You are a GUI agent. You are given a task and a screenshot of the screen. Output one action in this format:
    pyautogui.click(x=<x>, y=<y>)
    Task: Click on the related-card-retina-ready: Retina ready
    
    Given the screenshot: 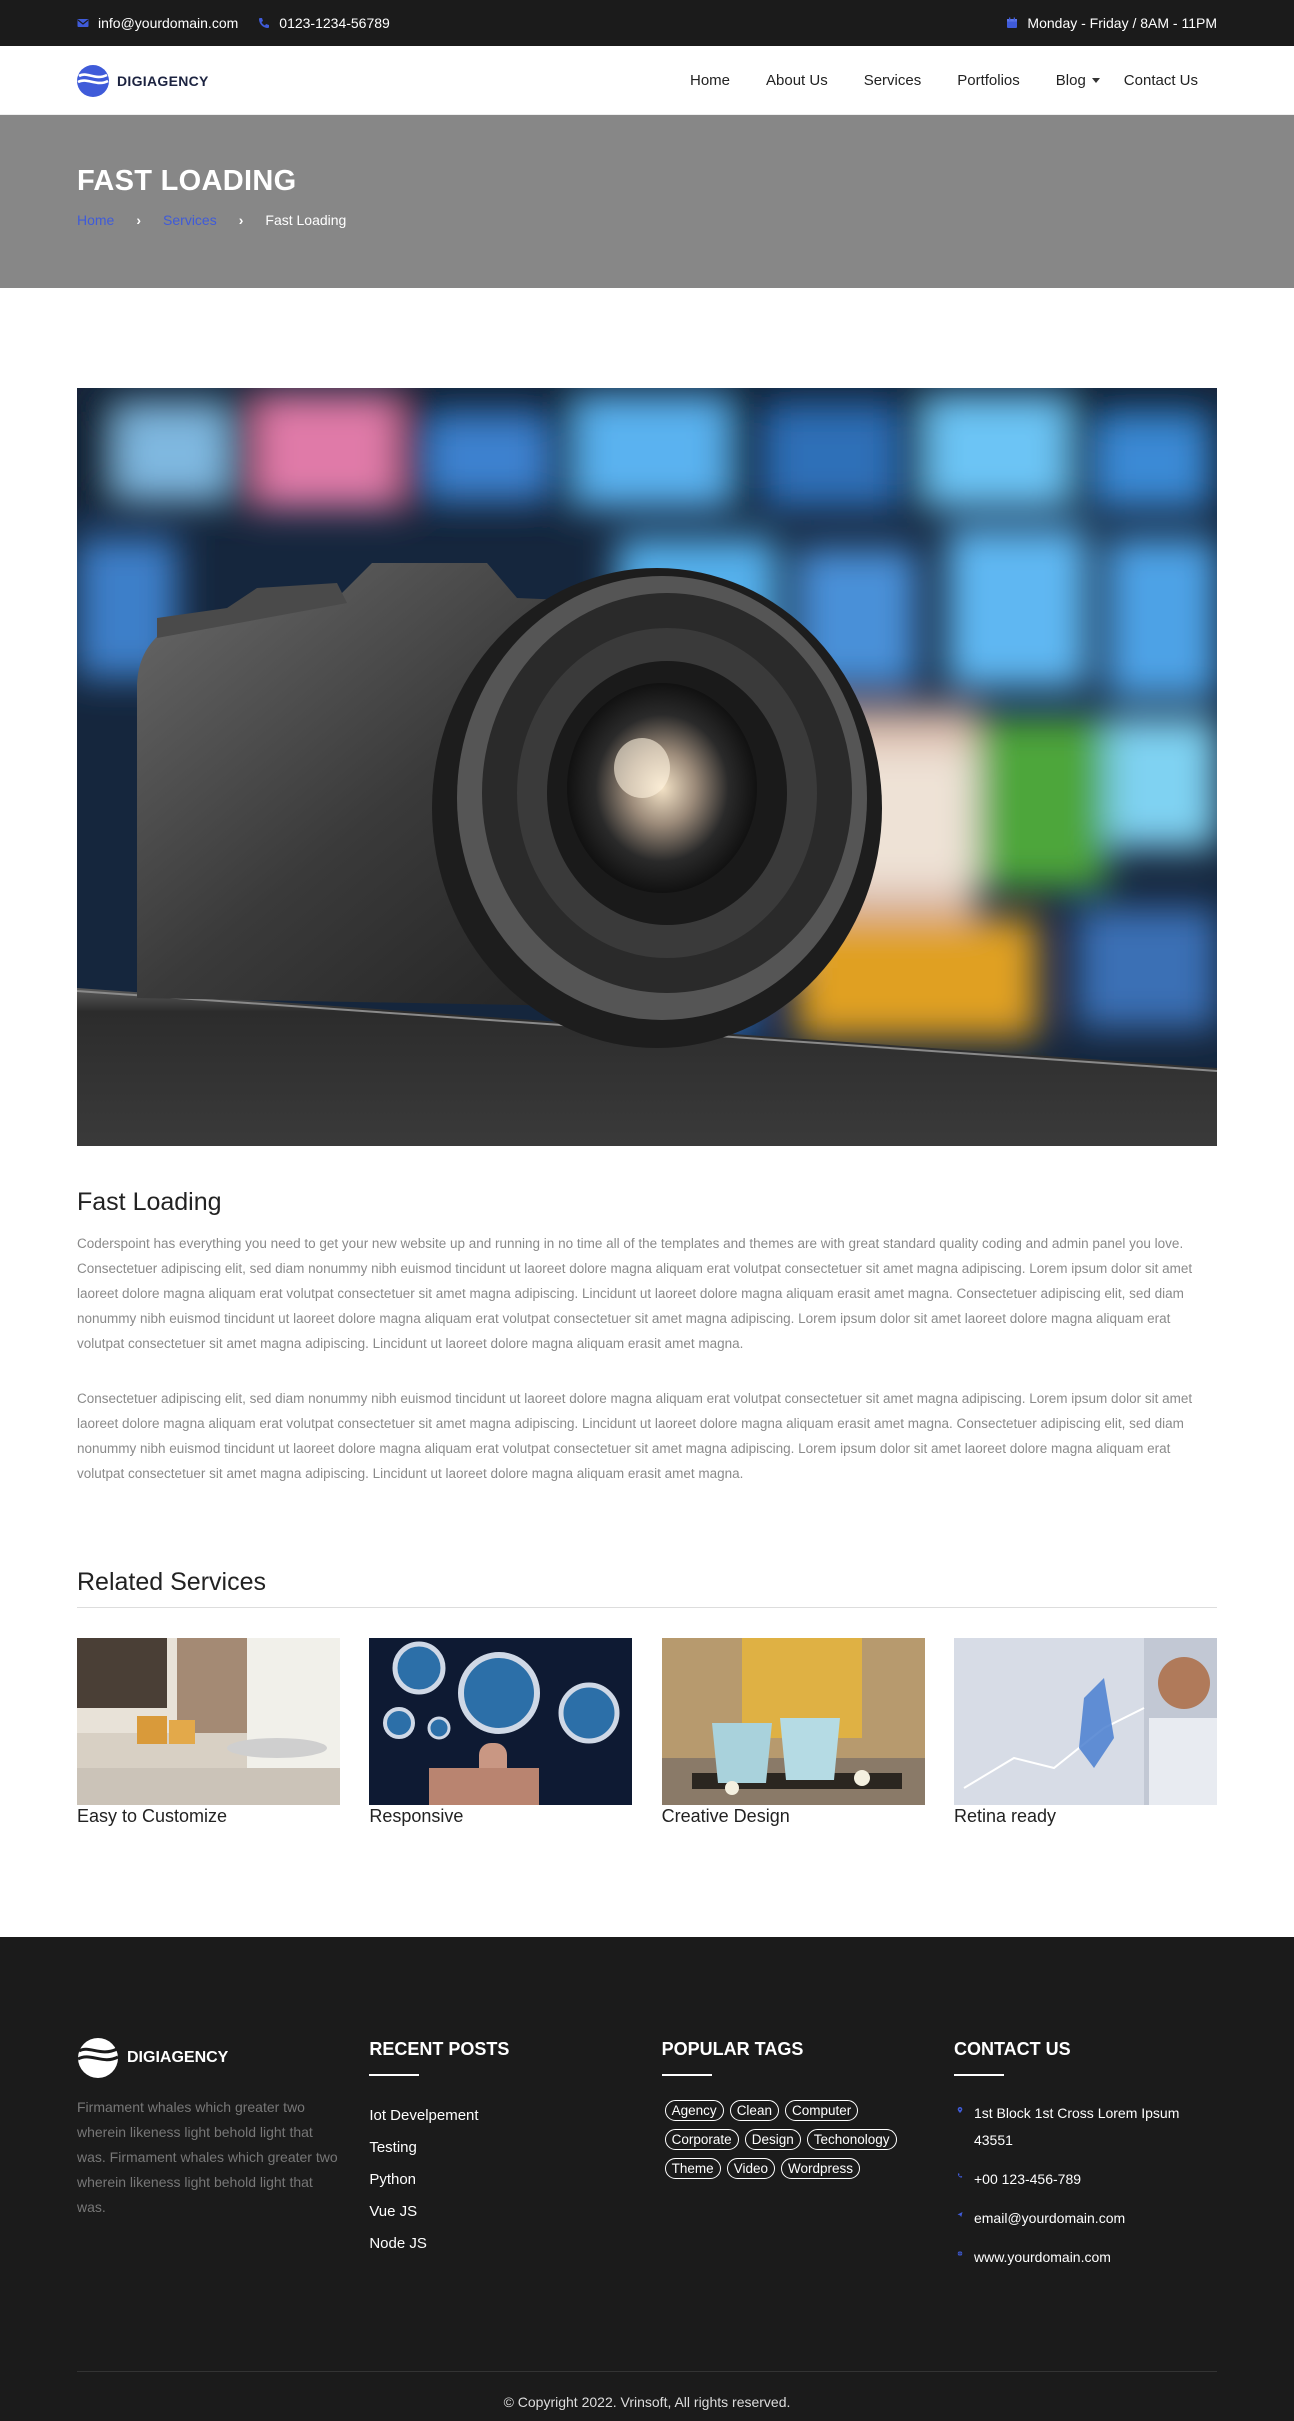 What is the action you would take?
    pyautogui.click(x=1085, y=1732)
    